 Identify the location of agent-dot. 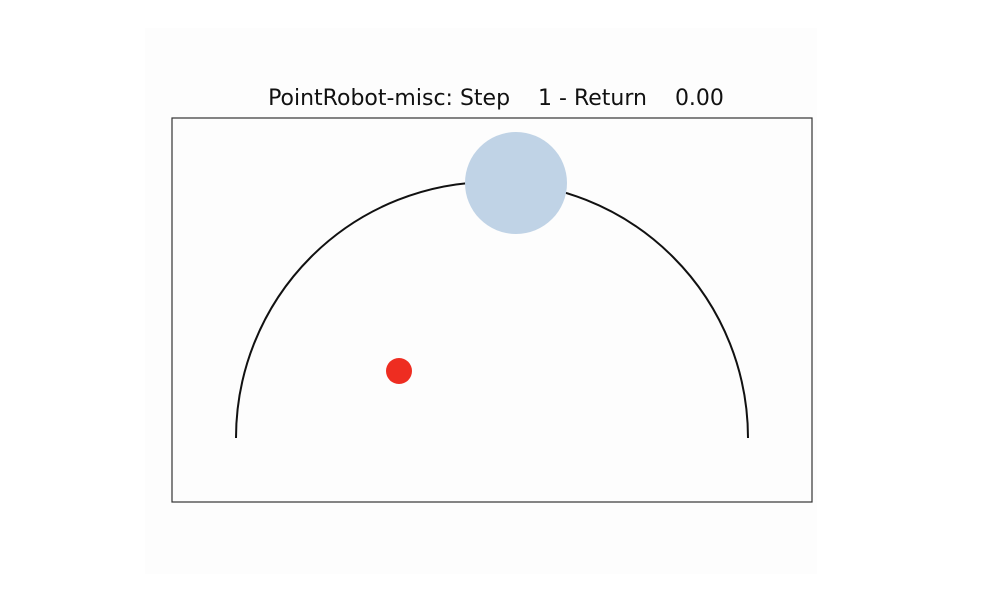
(399, 371).